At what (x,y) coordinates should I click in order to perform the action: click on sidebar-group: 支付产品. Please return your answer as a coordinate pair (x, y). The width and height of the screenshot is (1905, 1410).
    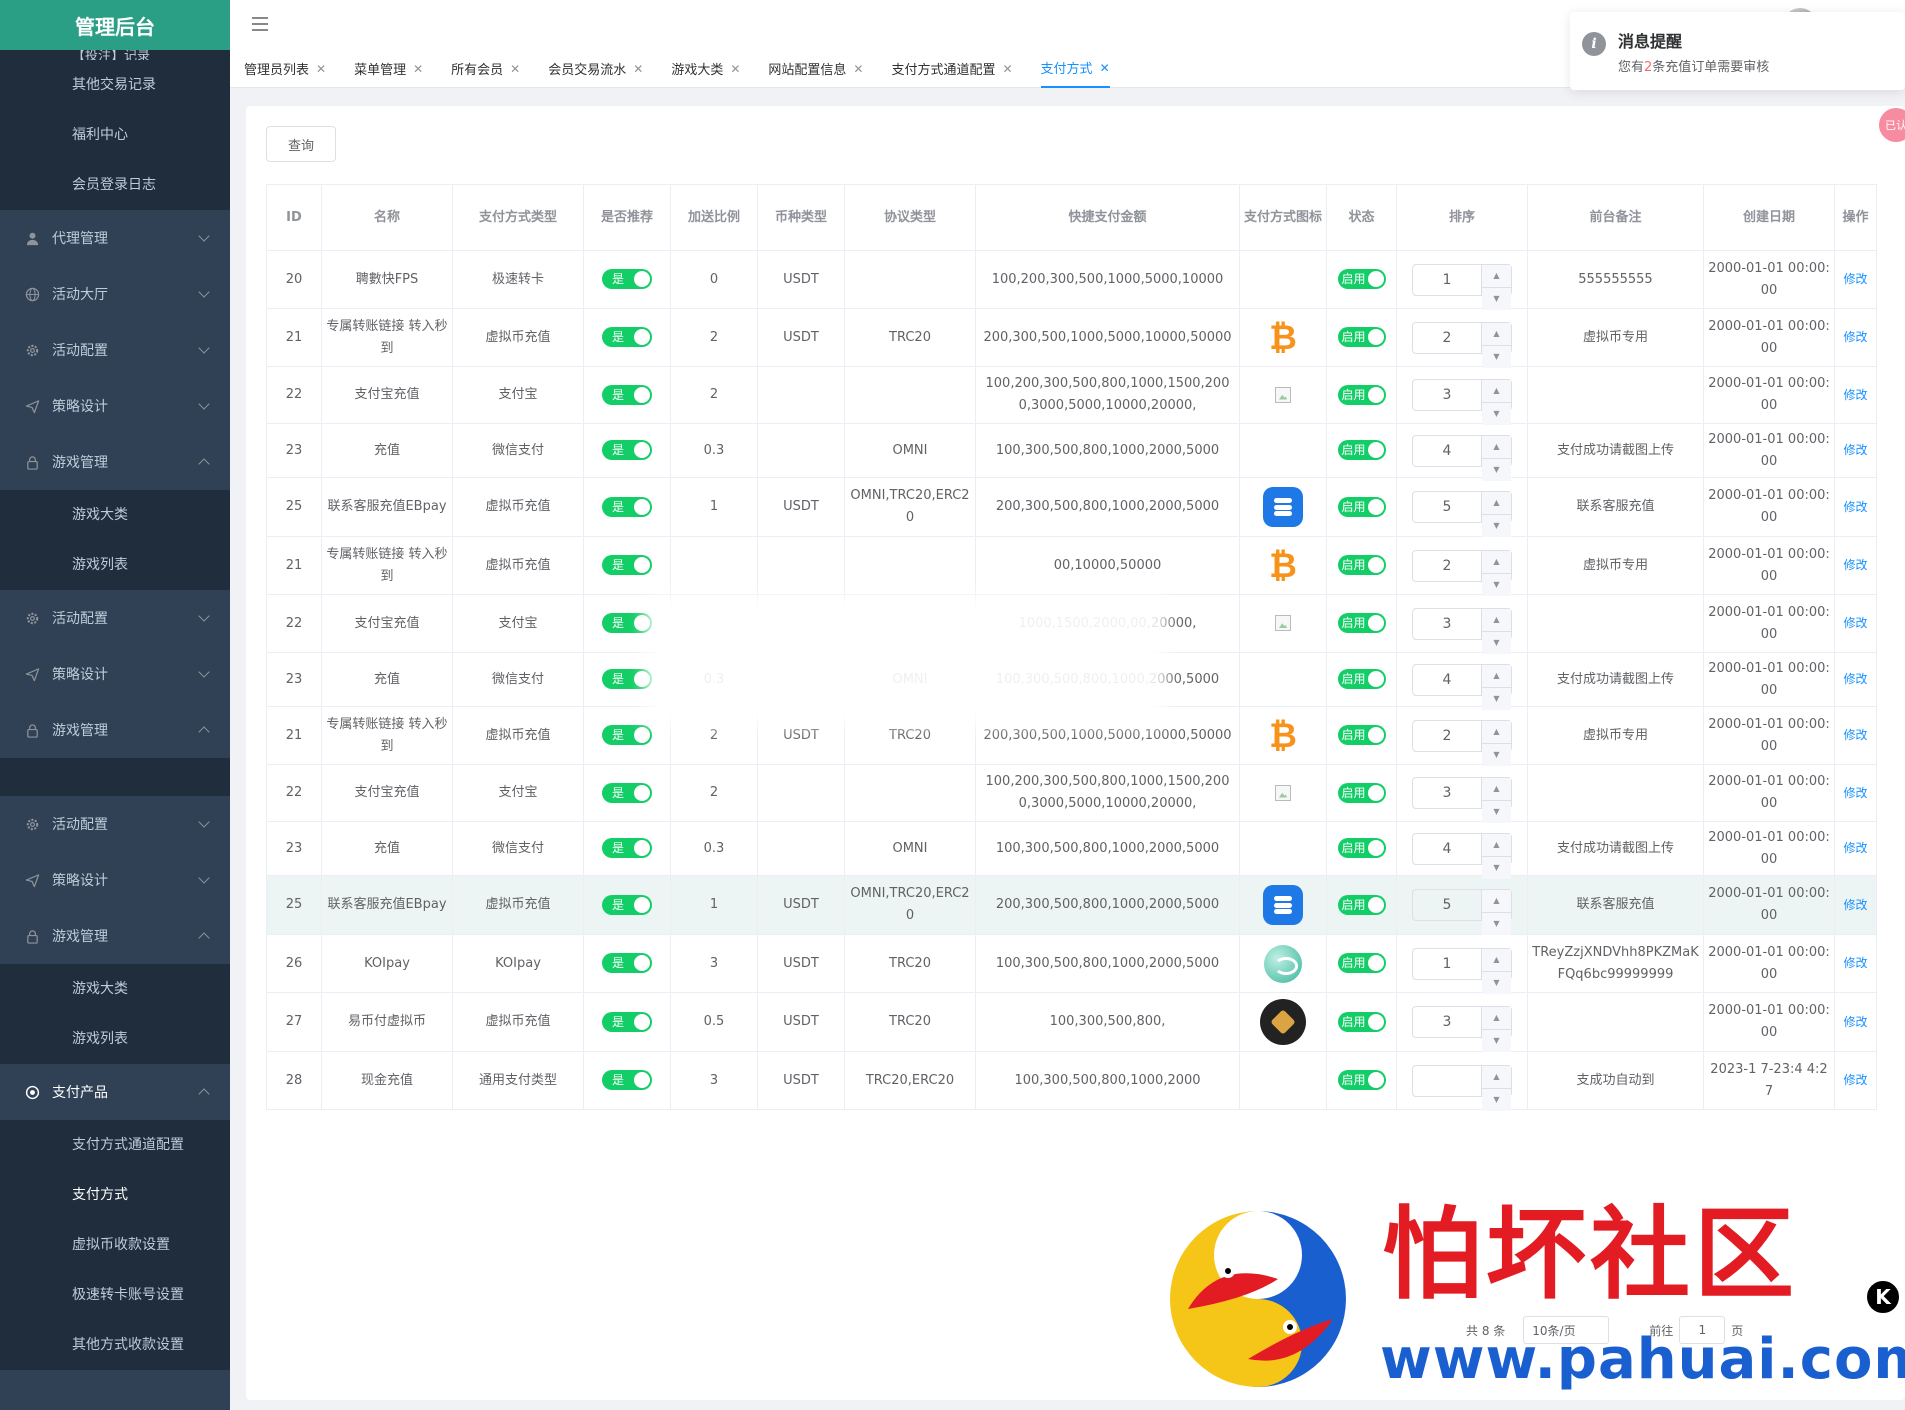
    Looking at the image, I should click on (115, 1092).